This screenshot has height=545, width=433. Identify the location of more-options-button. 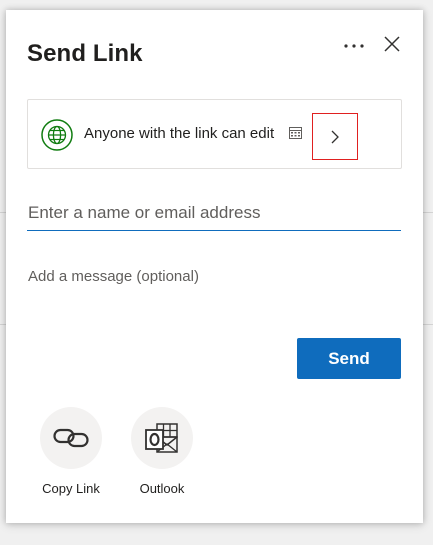
(354, 46).